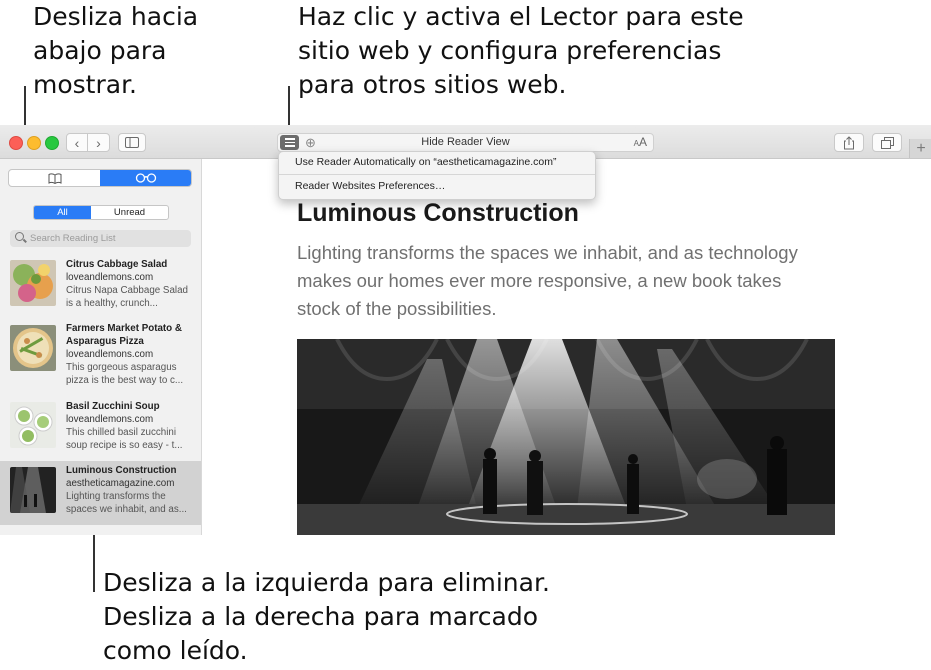 Image resolution: width=931 pixels, height=670 pixels. What do you see at coordinates (113, 406) in the screenshot?
I see `item-title: Basil Zucchini Soup` at bounding box center [113, 406].